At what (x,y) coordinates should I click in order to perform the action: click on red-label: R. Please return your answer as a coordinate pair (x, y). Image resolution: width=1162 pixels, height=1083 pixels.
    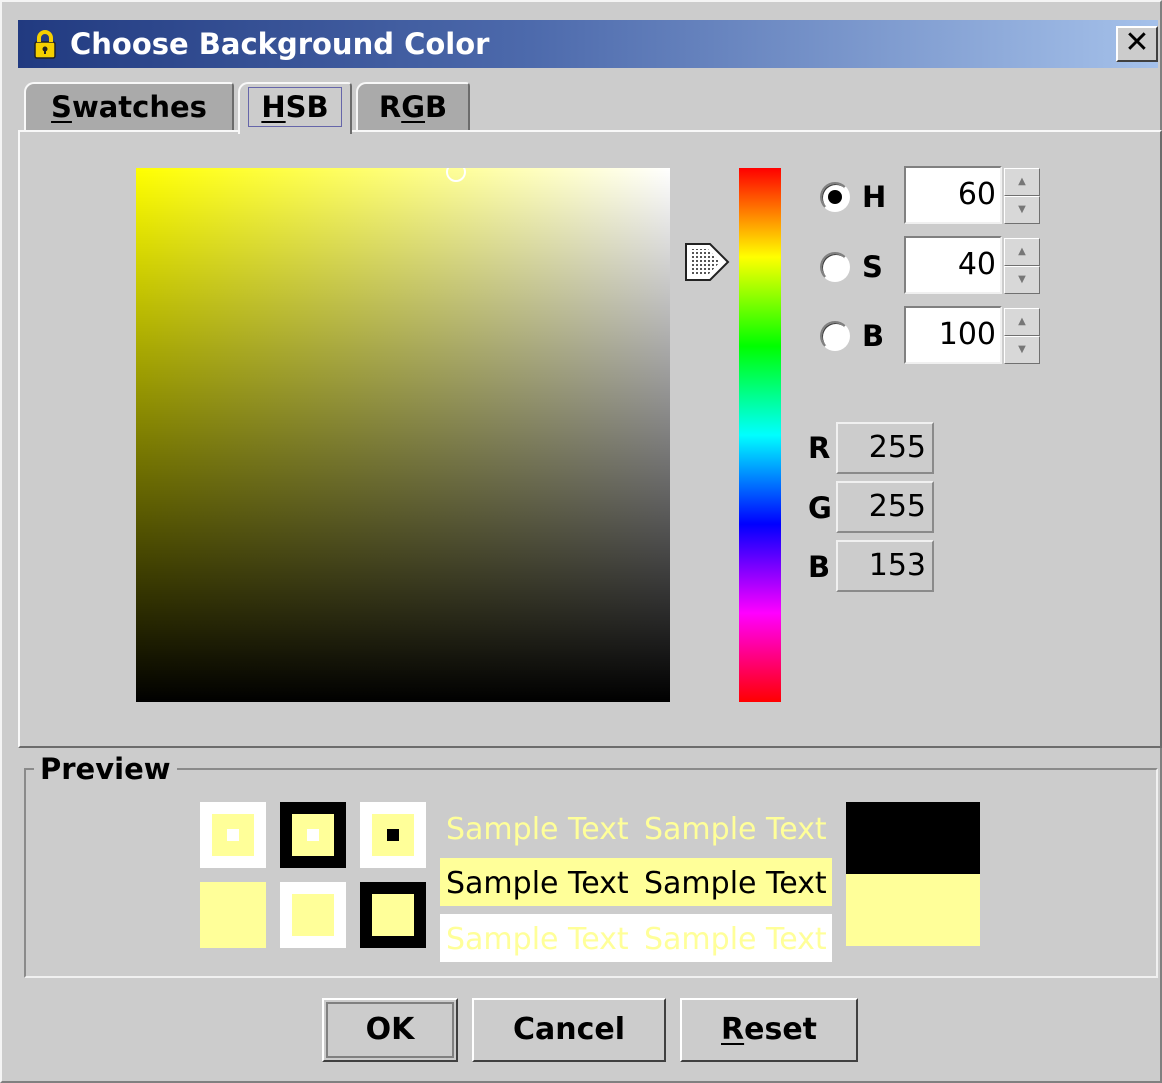
    Looking at the image, I should click on (819, 448).